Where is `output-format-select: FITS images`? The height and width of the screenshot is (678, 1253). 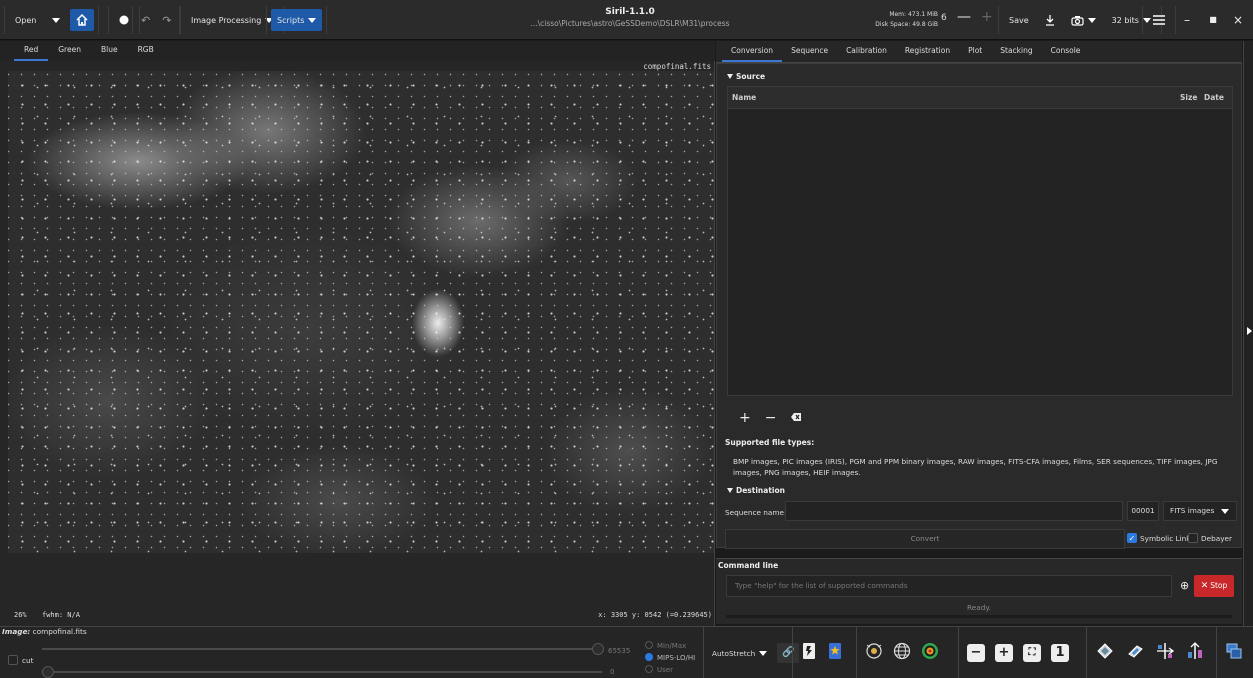 output-format-select: FITS images is located at coordinates (1200, 511).